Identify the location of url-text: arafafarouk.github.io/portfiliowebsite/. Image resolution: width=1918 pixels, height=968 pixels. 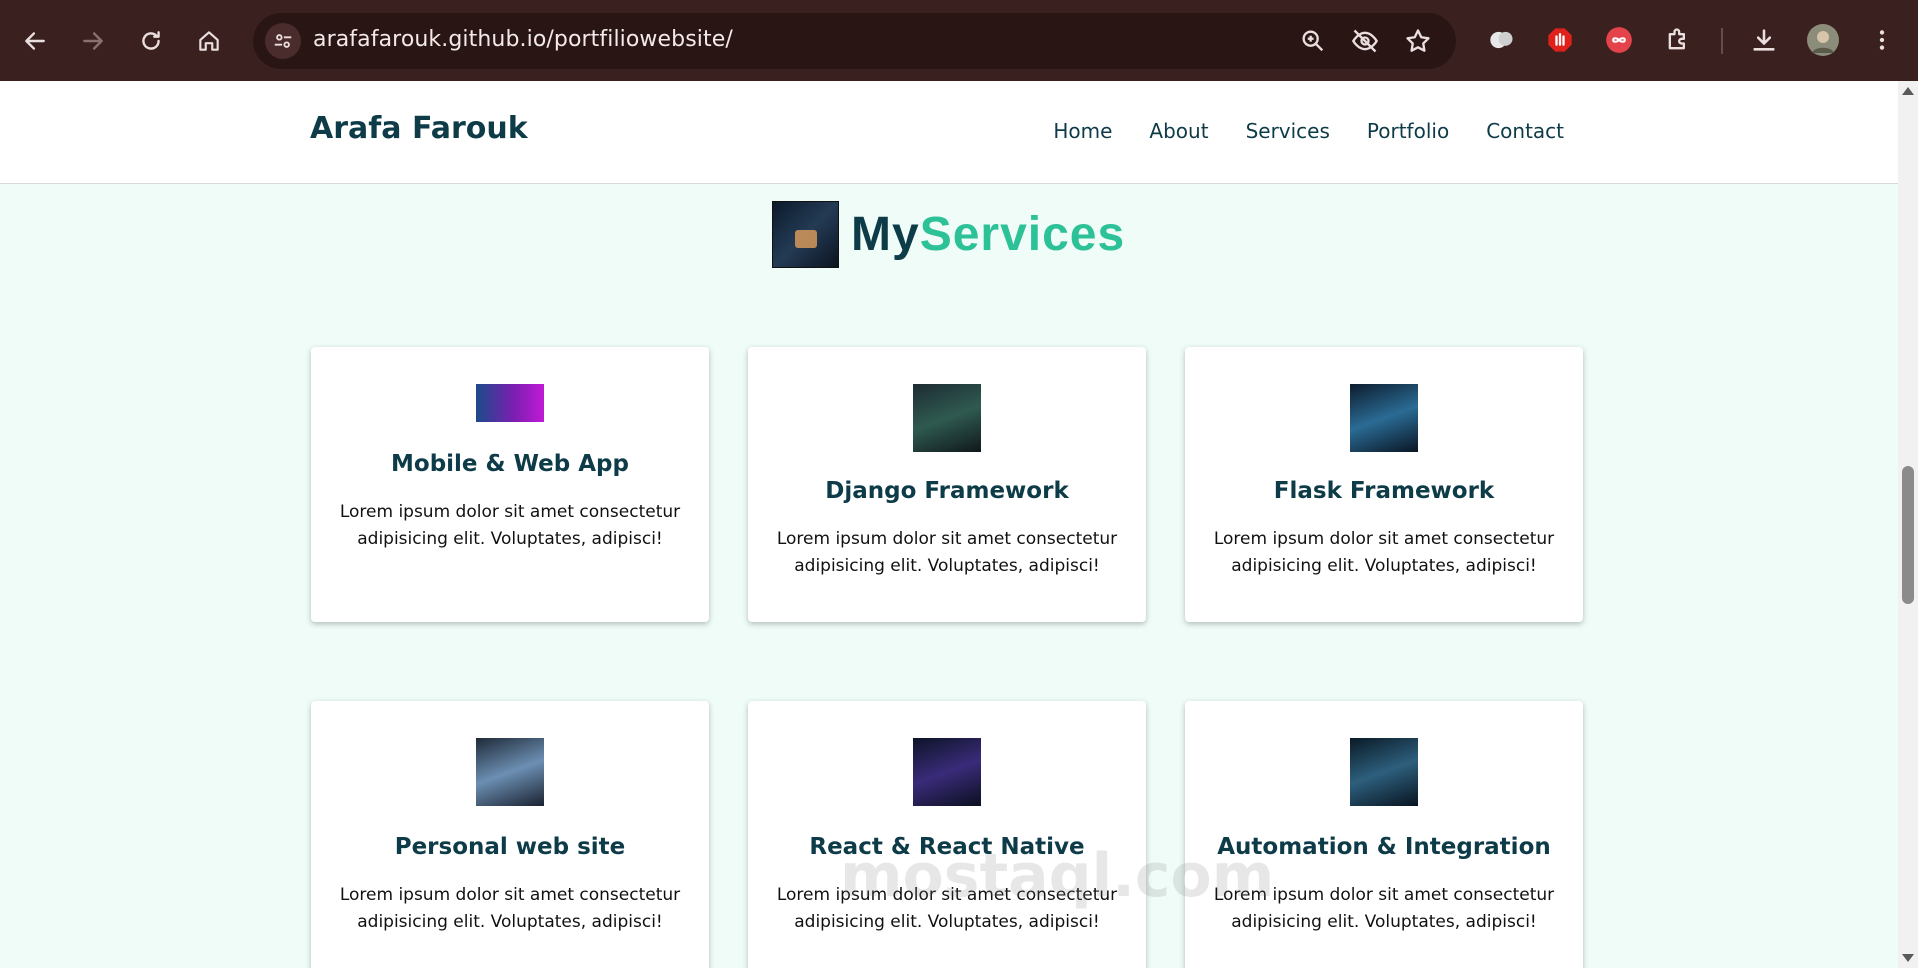
(523, 39).